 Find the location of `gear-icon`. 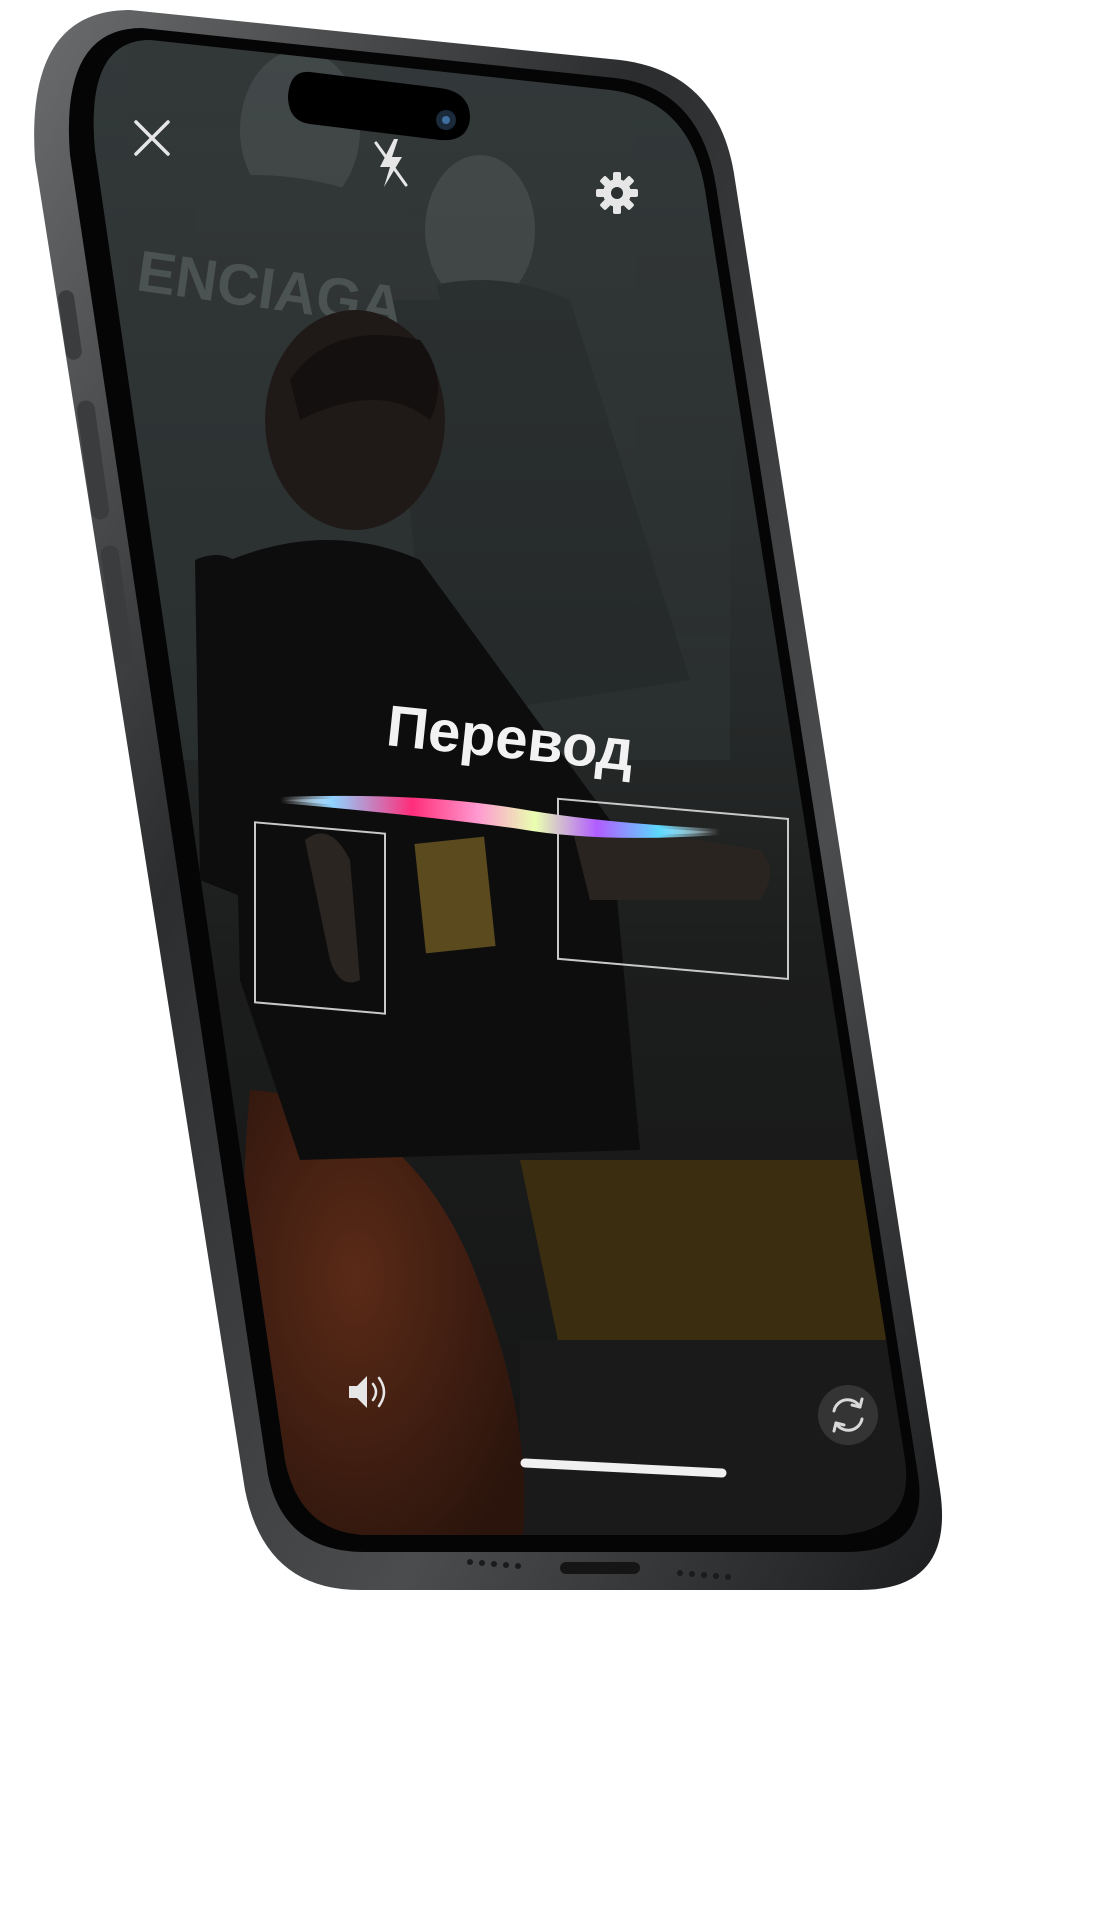

gear-icon is located at coordinates (617, 193).